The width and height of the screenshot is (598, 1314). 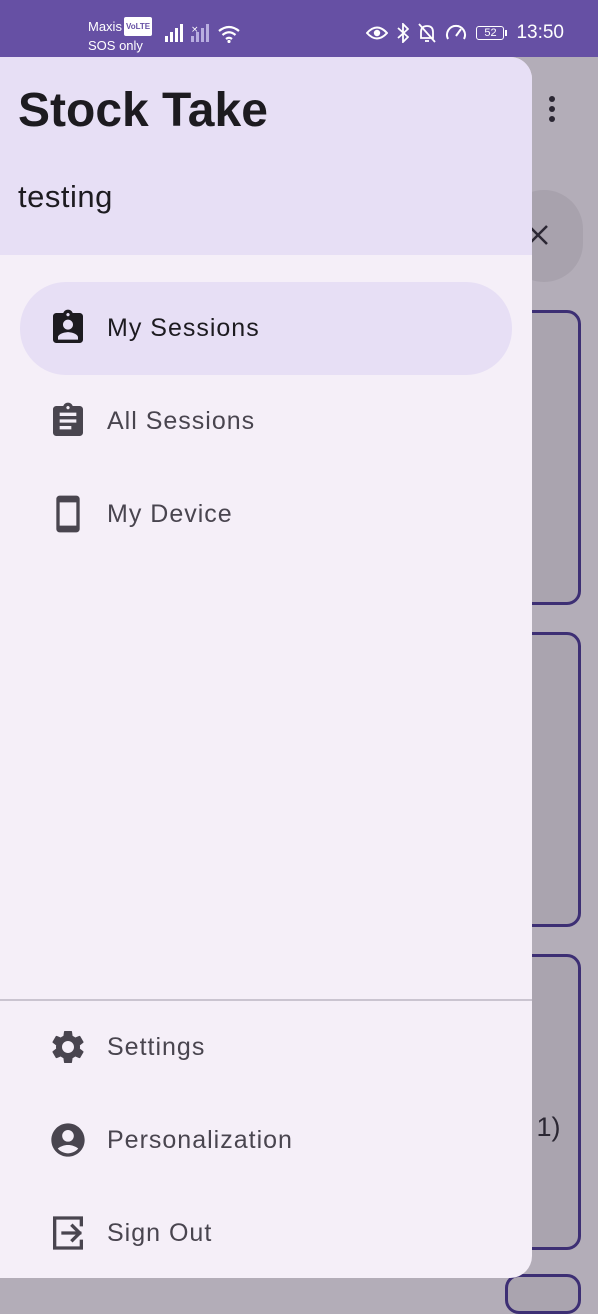 I want to click on battery-indicator: 52, so click(x=492, y=33).